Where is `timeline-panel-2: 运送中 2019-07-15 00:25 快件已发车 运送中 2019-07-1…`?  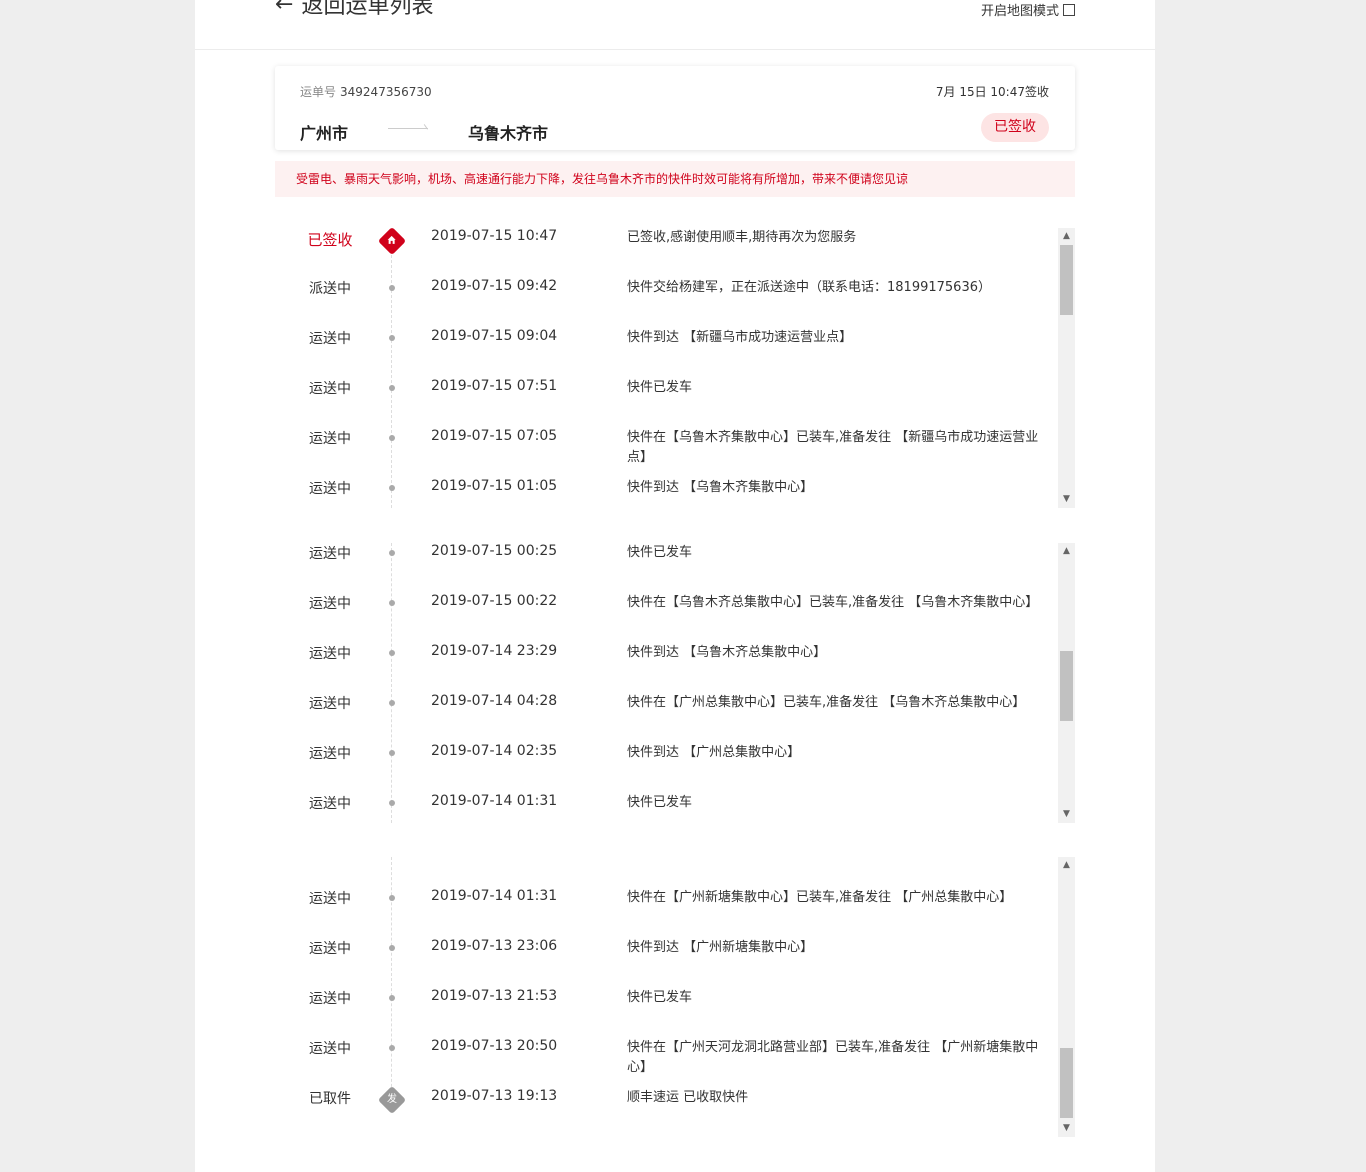 timeline-panel-2: 运送中 2019-07-15 00:25 快件已发车 运送中 2019-07-1… is located at coordinates (675, 683).